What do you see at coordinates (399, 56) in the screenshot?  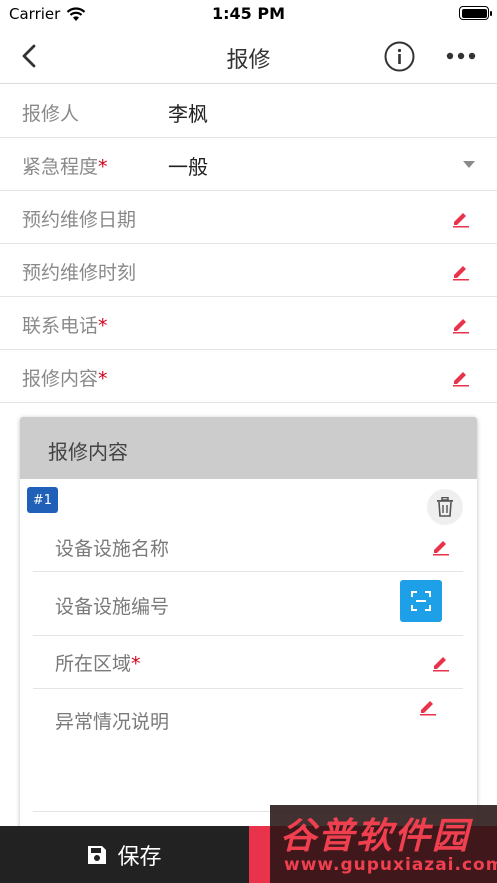 I see `info-icon` at bounding box center [399, 56].